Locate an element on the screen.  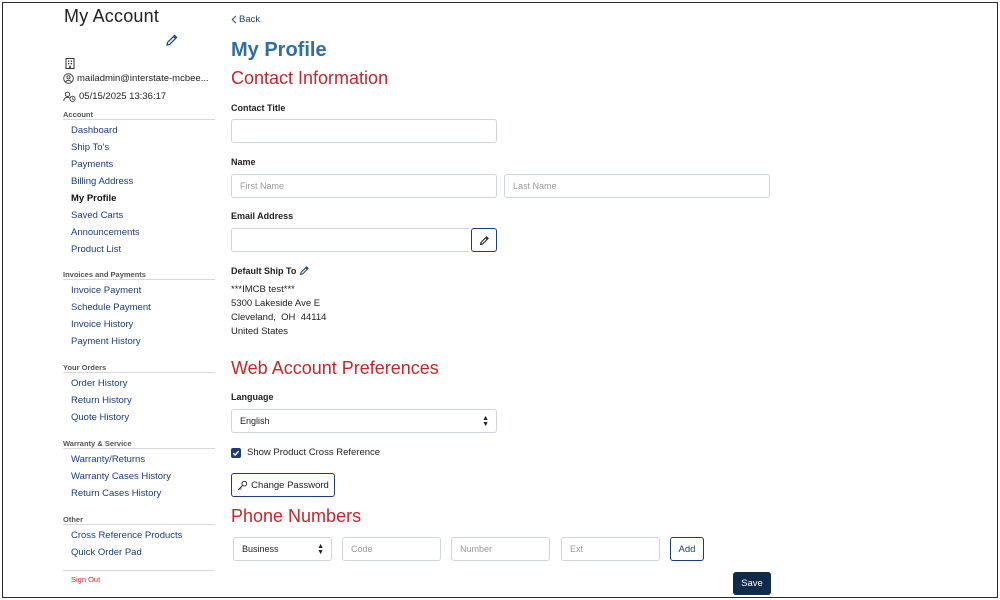
add-phone-button: Add is located at coordinates (687, 549).